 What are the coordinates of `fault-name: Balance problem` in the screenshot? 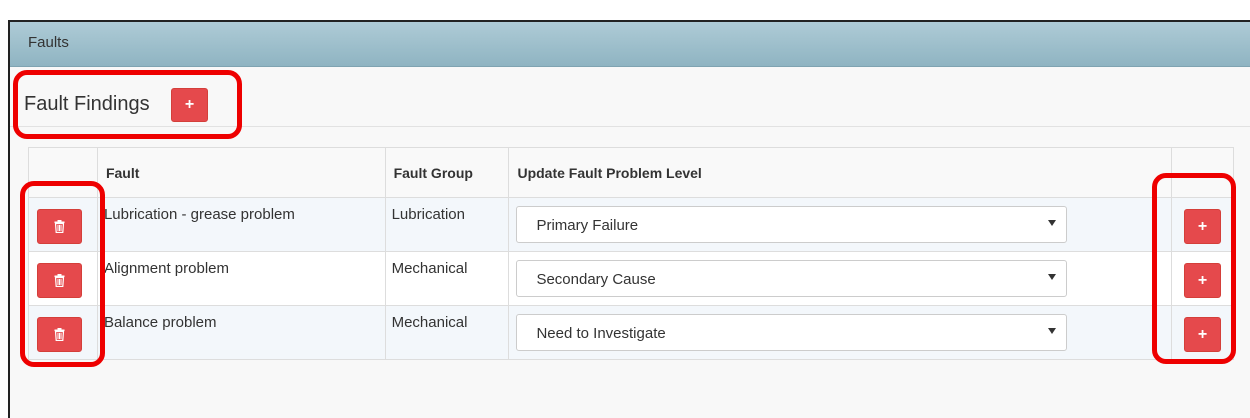 It's located at (160, 322).